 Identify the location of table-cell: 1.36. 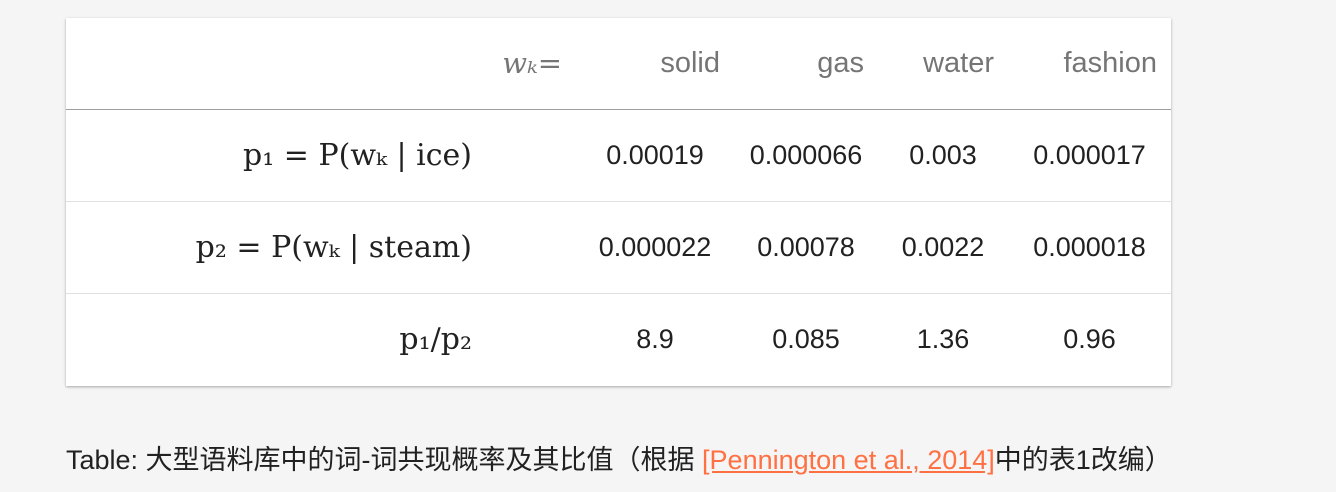
(943, 338).